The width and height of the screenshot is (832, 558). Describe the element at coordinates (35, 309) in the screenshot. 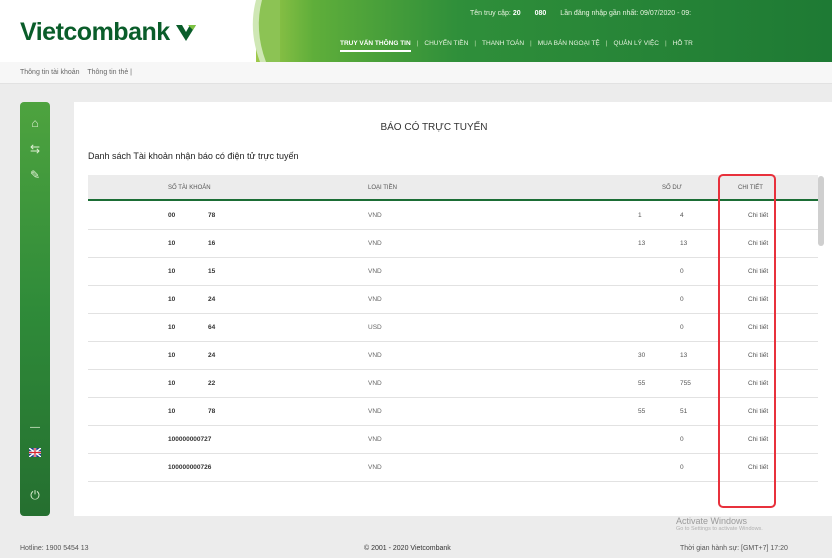

I see `sidebar: ⌂ ⇆ ✎ — ⏻` at that location.